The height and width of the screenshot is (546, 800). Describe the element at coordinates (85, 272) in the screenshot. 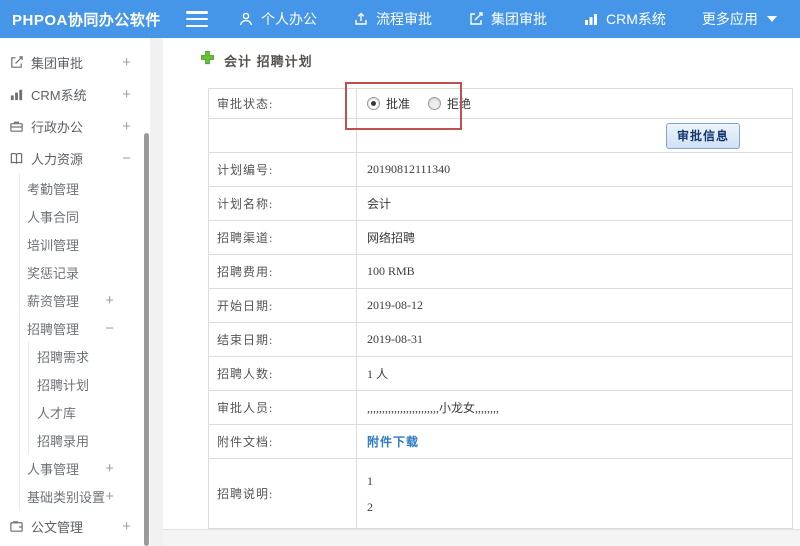

I see `sidebar-item-reward-punishment: 奖惩记录` at that location.